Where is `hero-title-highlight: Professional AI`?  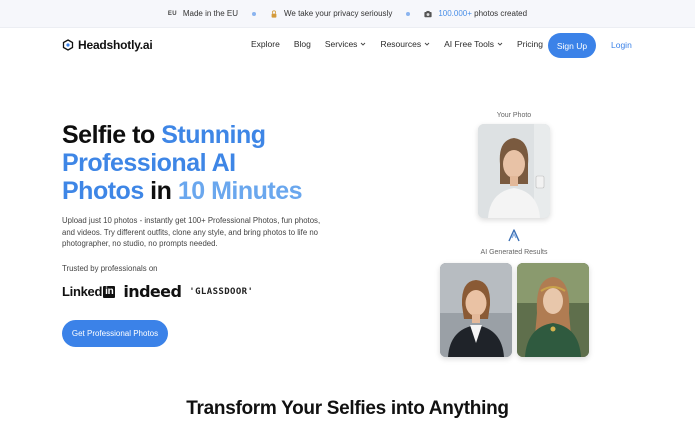 hero-title-highlight: Professional AI is located at coordinates (149, 163).